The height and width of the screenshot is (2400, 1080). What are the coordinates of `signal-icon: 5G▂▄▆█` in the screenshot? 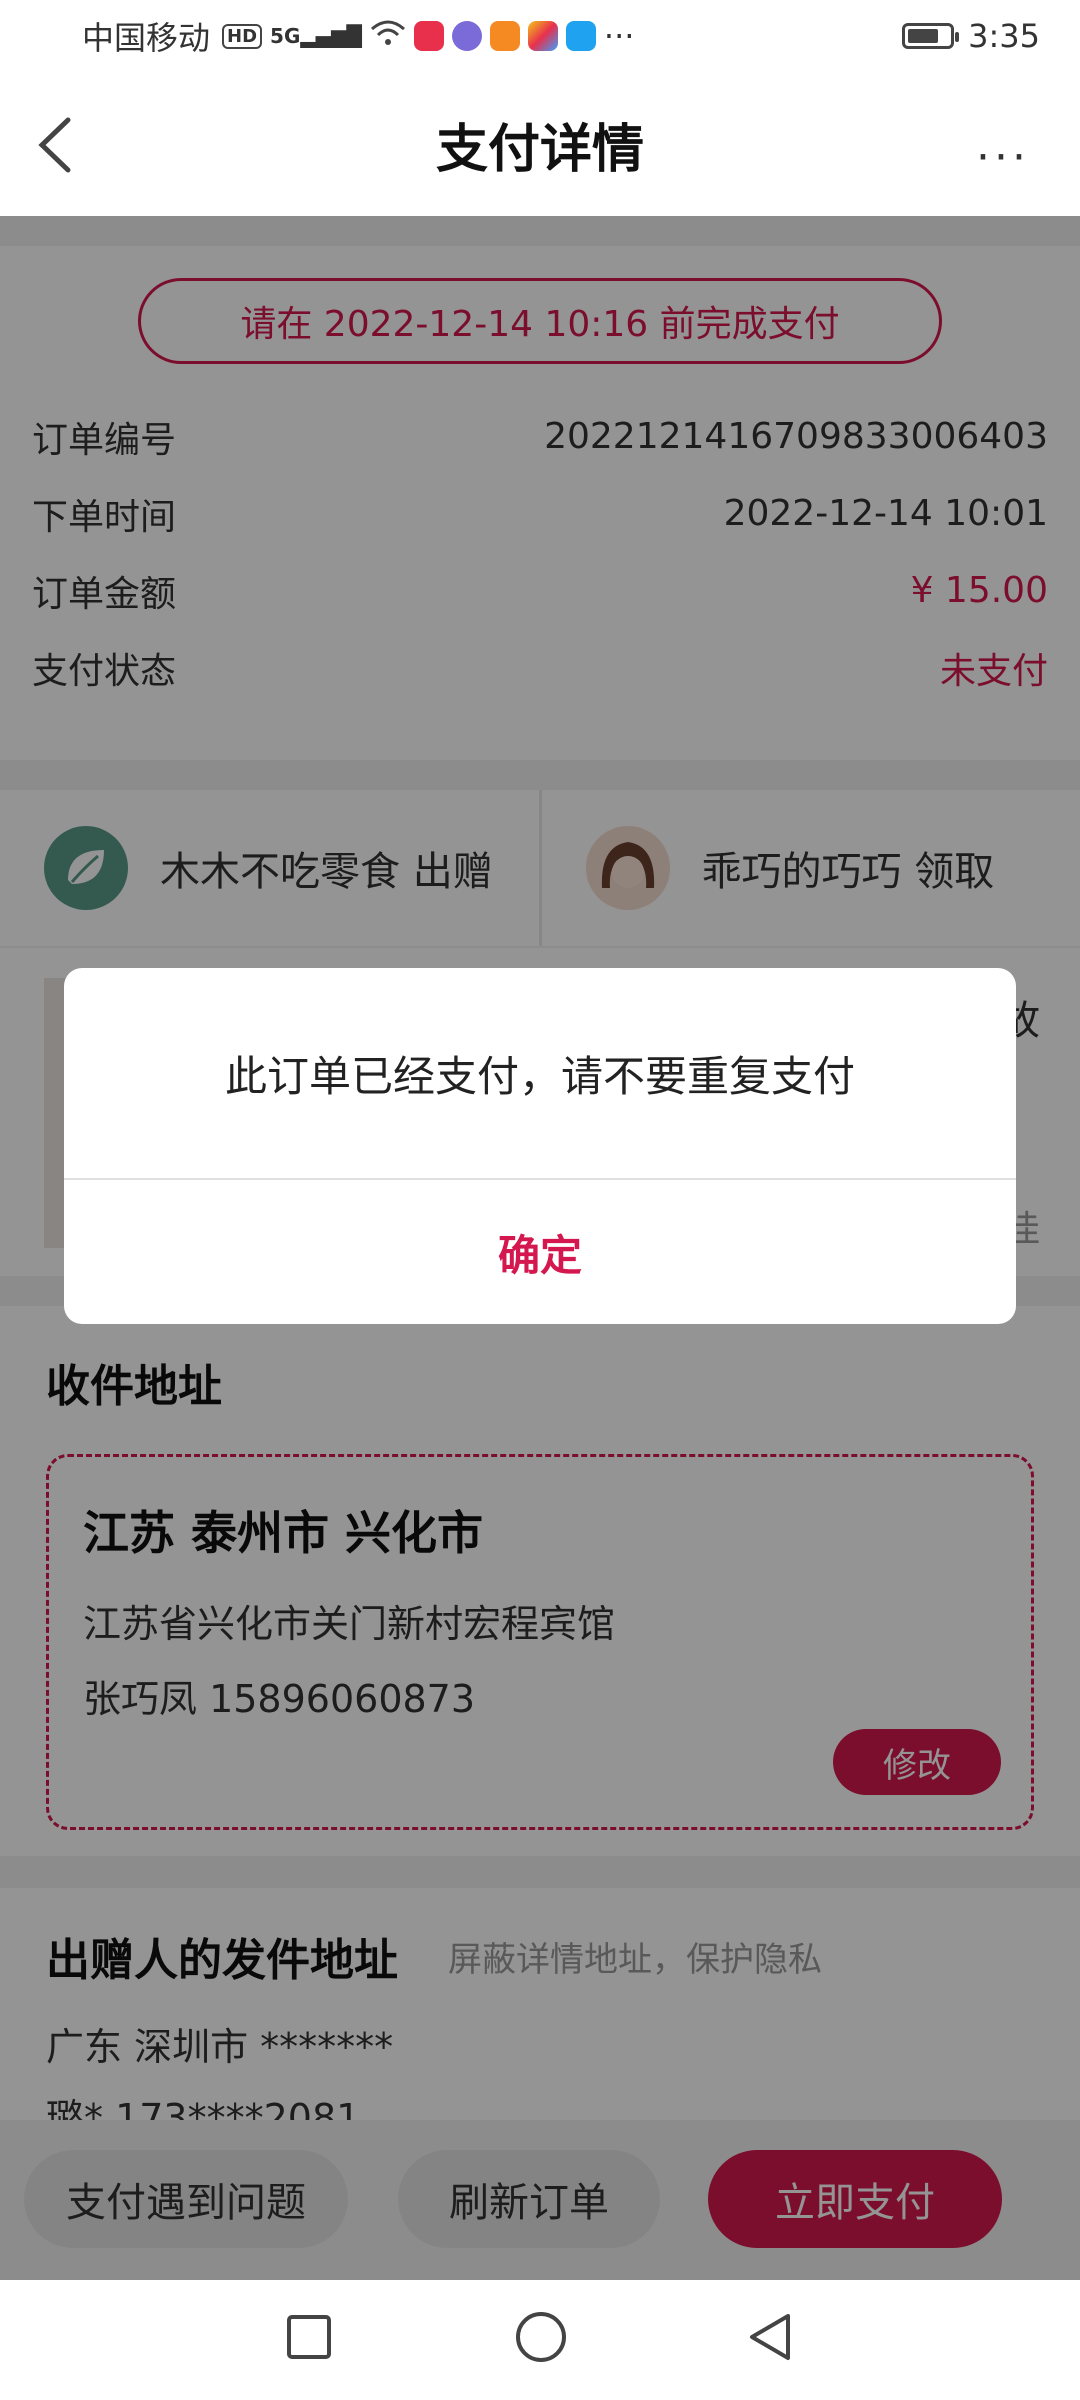 It's located at (316, 36).